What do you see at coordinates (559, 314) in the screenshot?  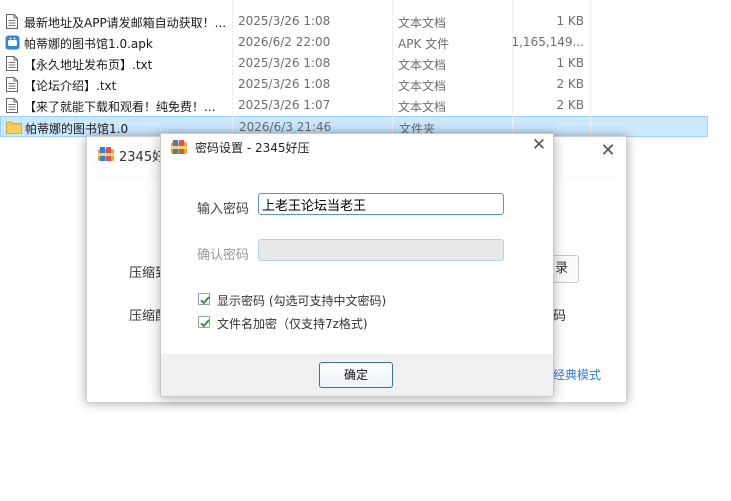 I see `password-side-label: 码` at bounding box center [559, 314].